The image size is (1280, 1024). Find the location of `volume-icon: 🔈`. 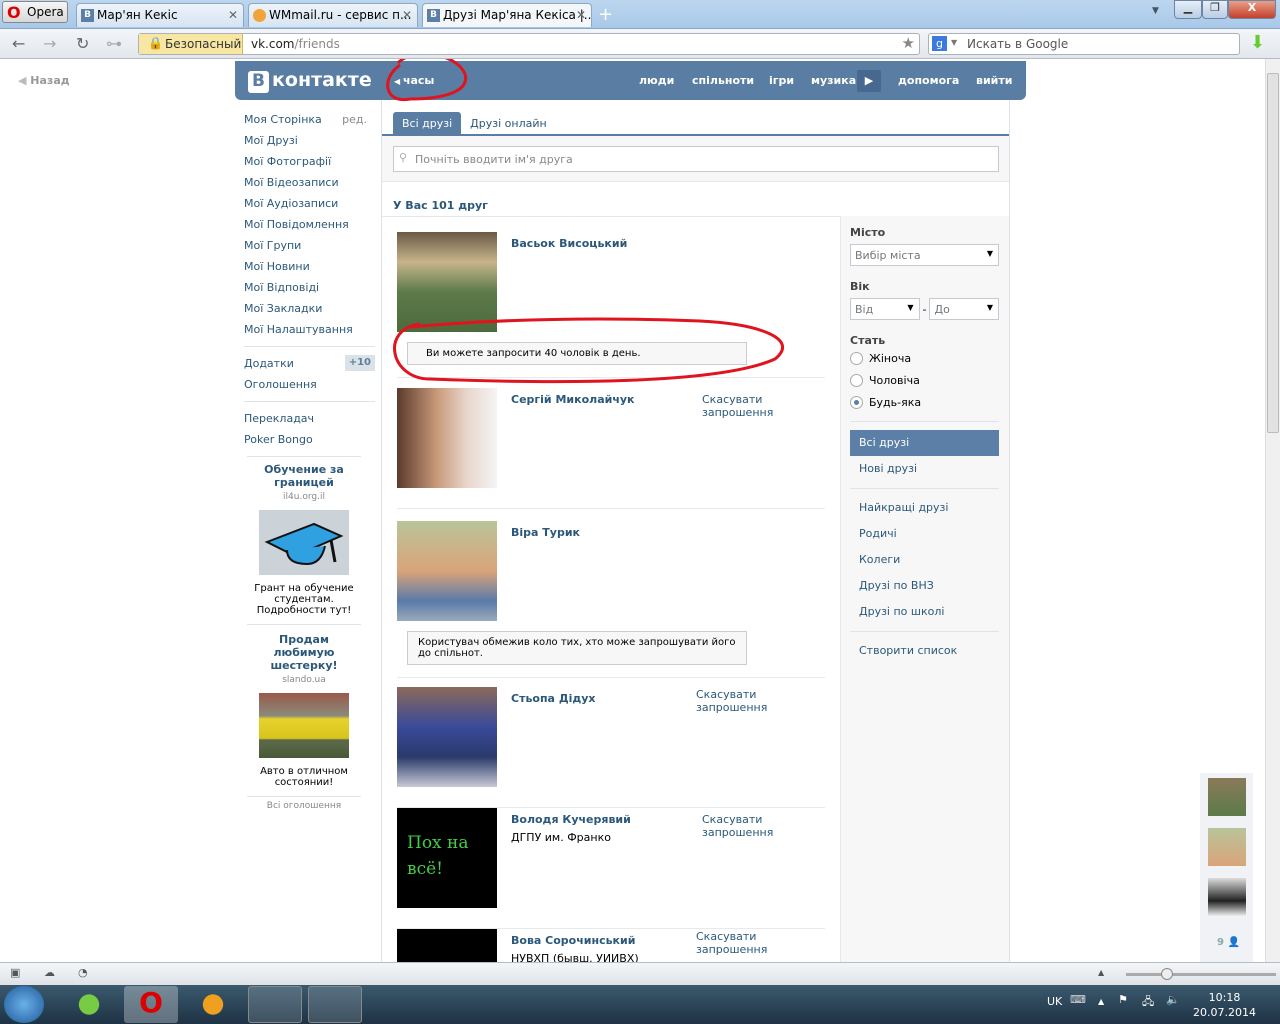

volume-icon: 🔈 is located at coordinates (1173, 999).